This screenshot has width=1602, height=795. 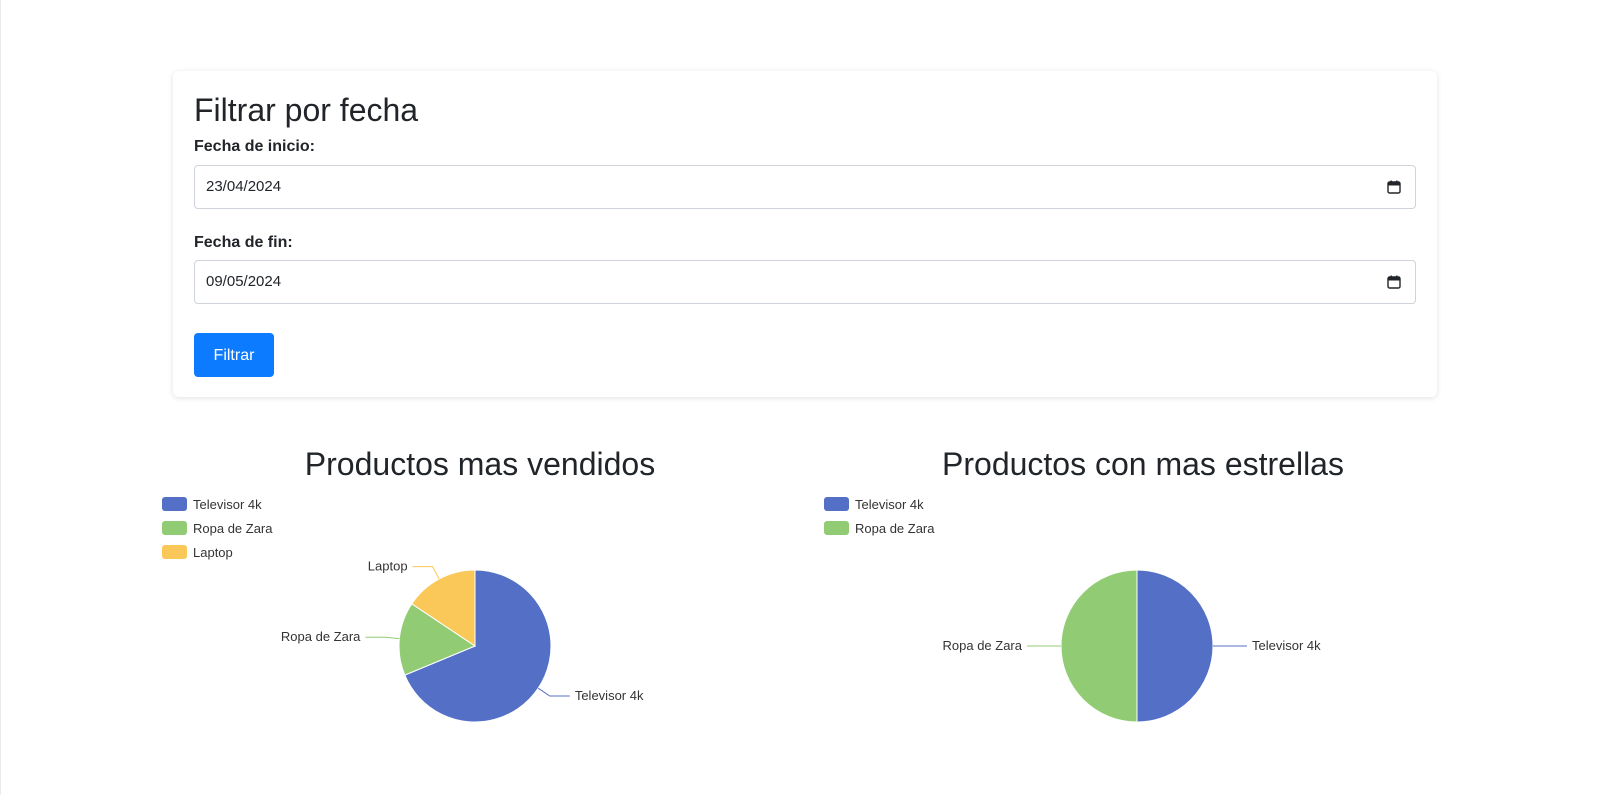 What do you see at coordinates (213, 552) in the screenshot?
I see `legend-label-laptop: Laptop` at bounding box center [213, 552].